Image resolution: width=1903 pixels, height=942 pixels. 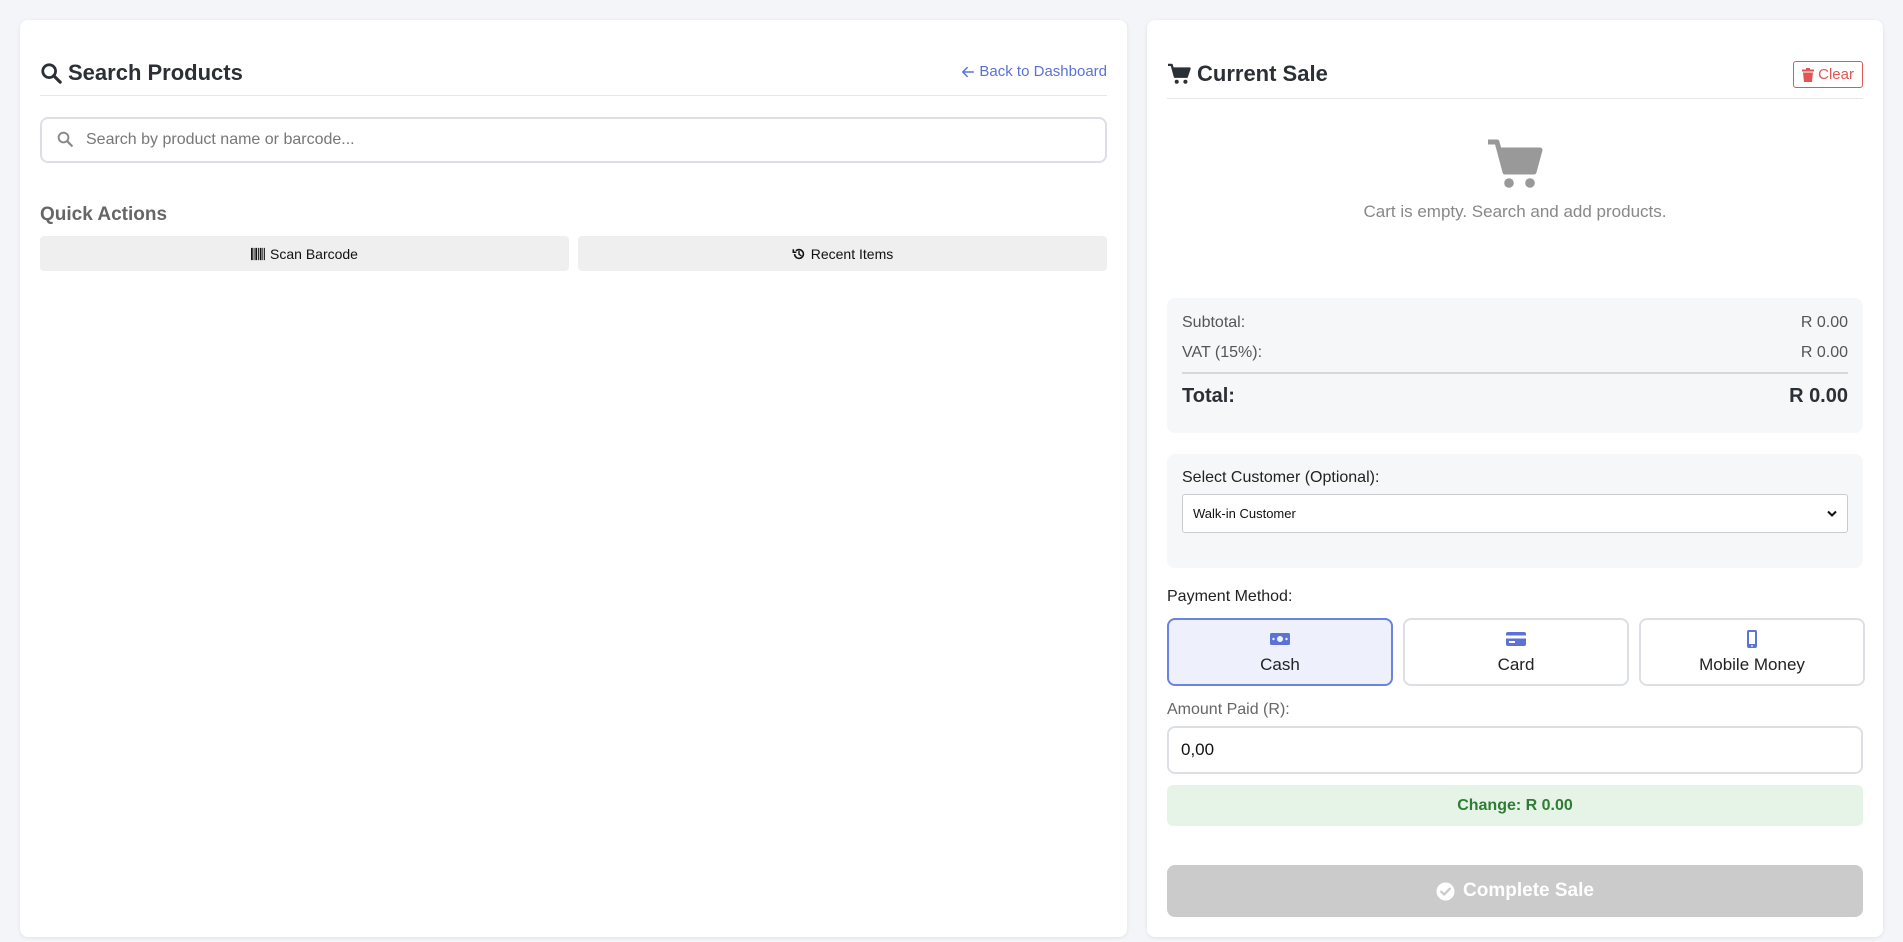 What do you see at coordinates (852, 253) in the screenshot?
I see `recent-items-label: Recent Items` at bounding box center [852, 253].